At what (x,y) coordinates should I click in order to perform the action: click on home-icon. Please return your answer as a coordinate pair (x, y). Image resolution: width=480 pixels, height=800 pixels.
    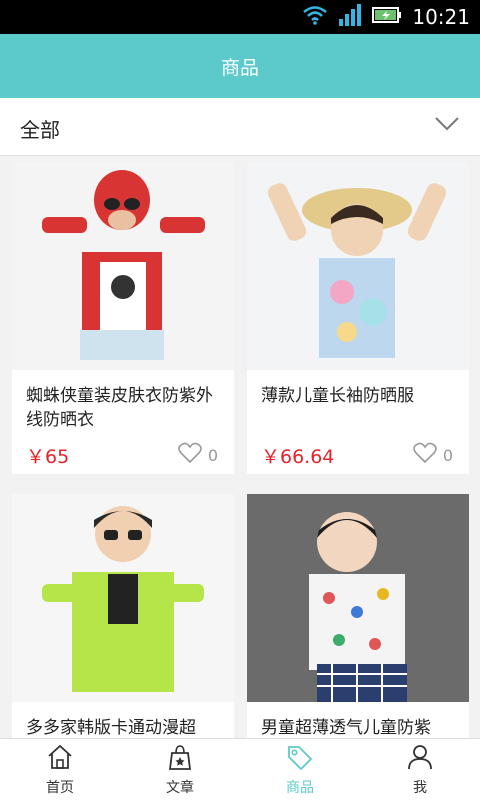
    Looking at the image, I should click on (60, 759).